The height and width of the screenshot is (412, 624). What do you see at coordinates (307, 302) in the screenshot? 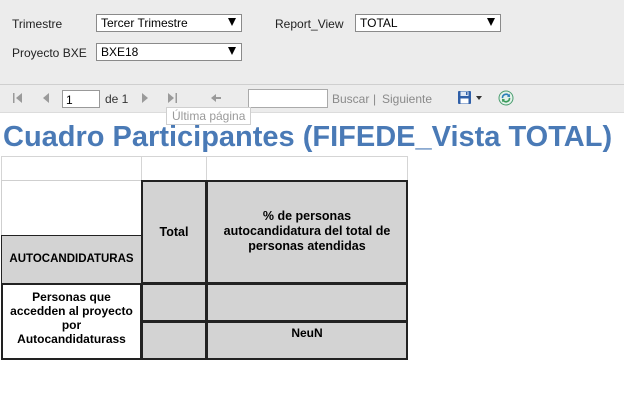
I see `percent-value-cell` at bounding box center [307, 302].